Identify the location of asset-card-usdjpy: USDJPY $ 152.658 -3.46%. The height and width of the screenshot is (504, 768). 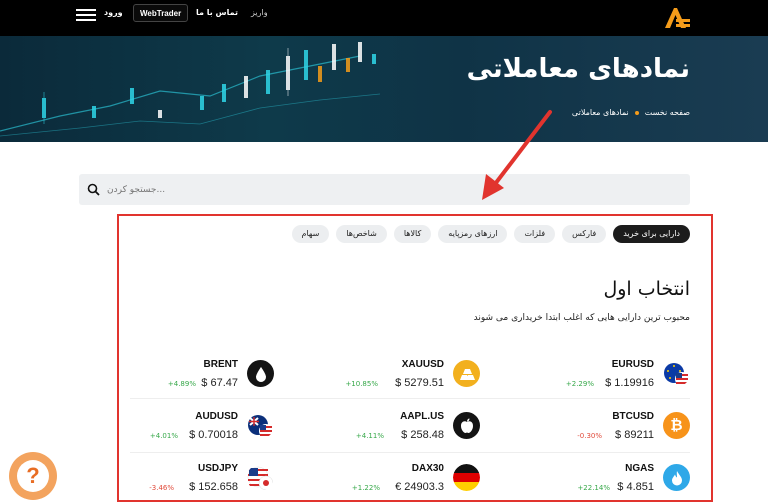
(199, 478).